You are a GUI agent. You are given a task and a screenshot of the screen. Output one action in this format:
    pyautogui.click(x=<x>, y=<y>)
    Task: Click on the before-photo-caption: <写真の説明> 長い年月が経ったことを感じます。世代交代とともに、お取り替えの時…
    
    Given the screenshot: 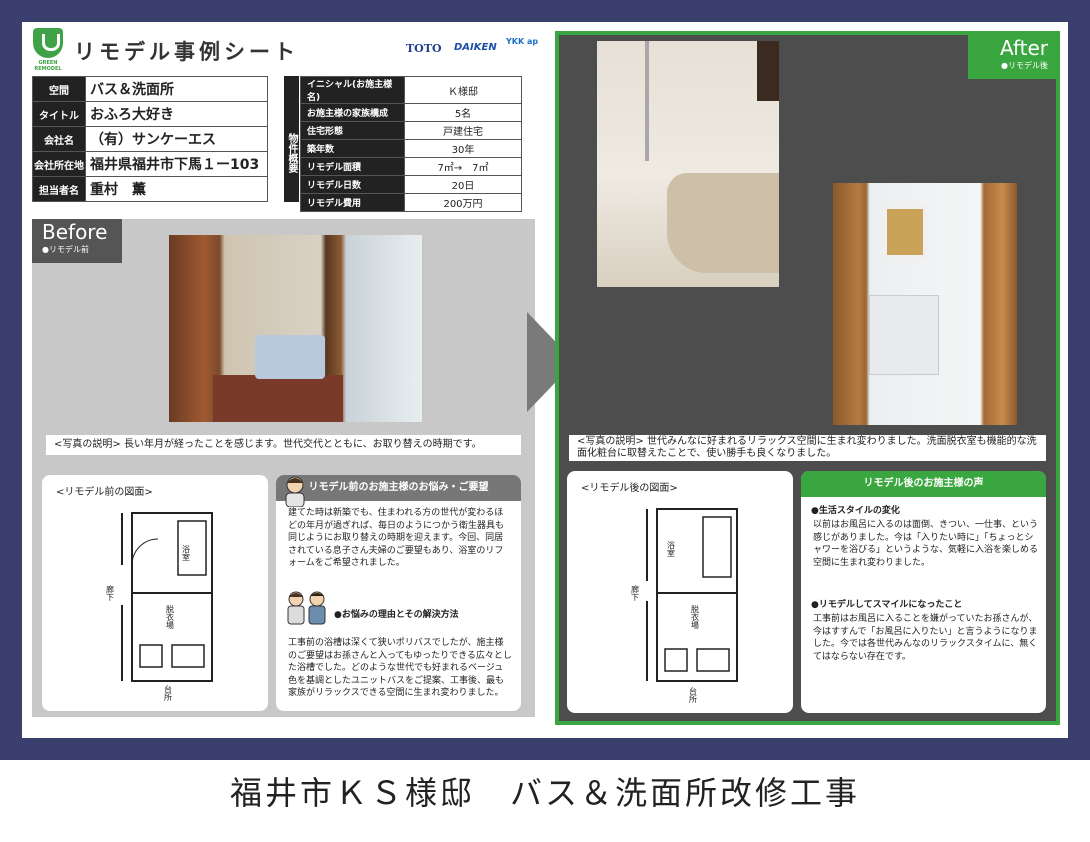 What is the action you would take?
    pyautogui.click(x=283, y=445)
    